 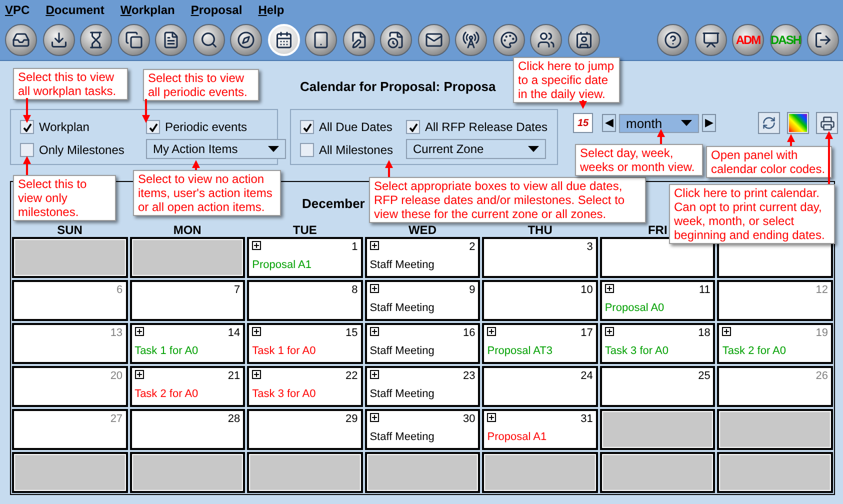 I want to click on dropdown: Current Zone, so click(x=476, y=149).